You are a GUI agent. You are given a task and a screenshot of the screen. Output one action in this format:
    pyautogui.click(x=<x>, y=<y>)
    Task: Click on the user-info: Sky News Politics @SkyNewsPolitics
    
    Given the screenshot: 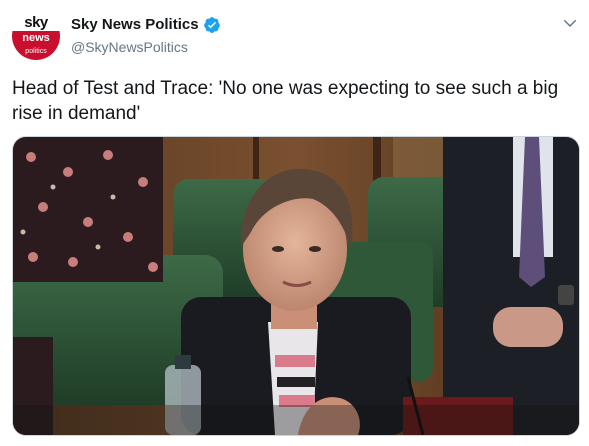 What is the action you would take?
    pyautogui.click(x=146, y=35)
    